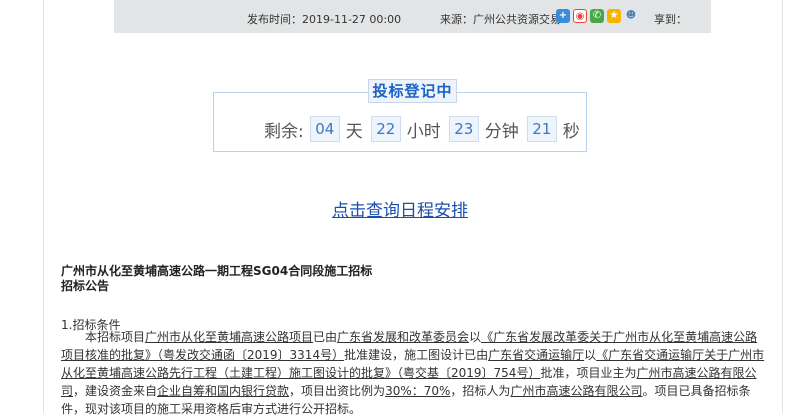 The width and height of the screenshot is (800, 418). What do you see at coordinates (541, 129) in the screenshot?
I see `seconds-value: 21` at bounding box center [541, 129].